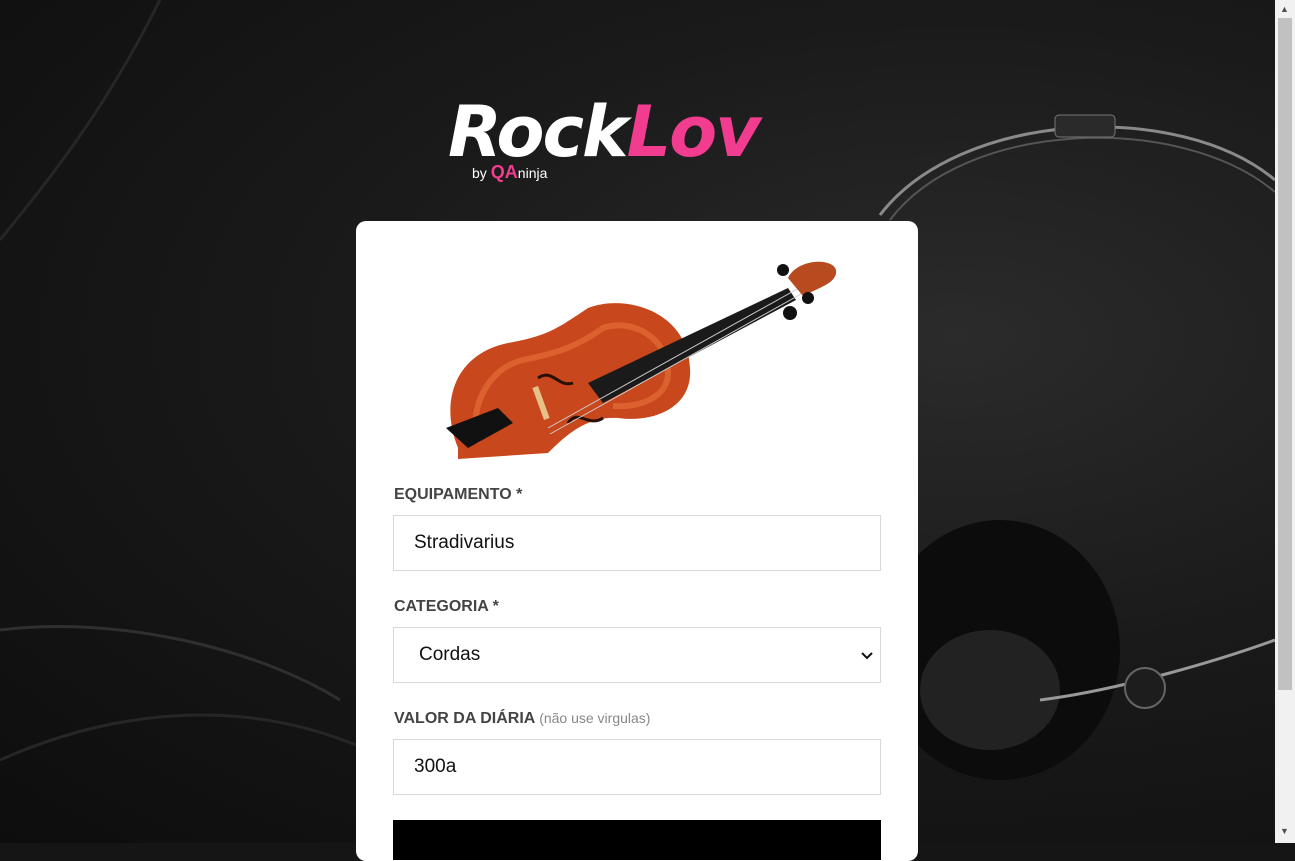 The image size is (1295, 861). What do you see at coordinates (595, 718) in the screenshot?
I see `price-hint: (não use virgulas)` at bounding box center [595, 718].